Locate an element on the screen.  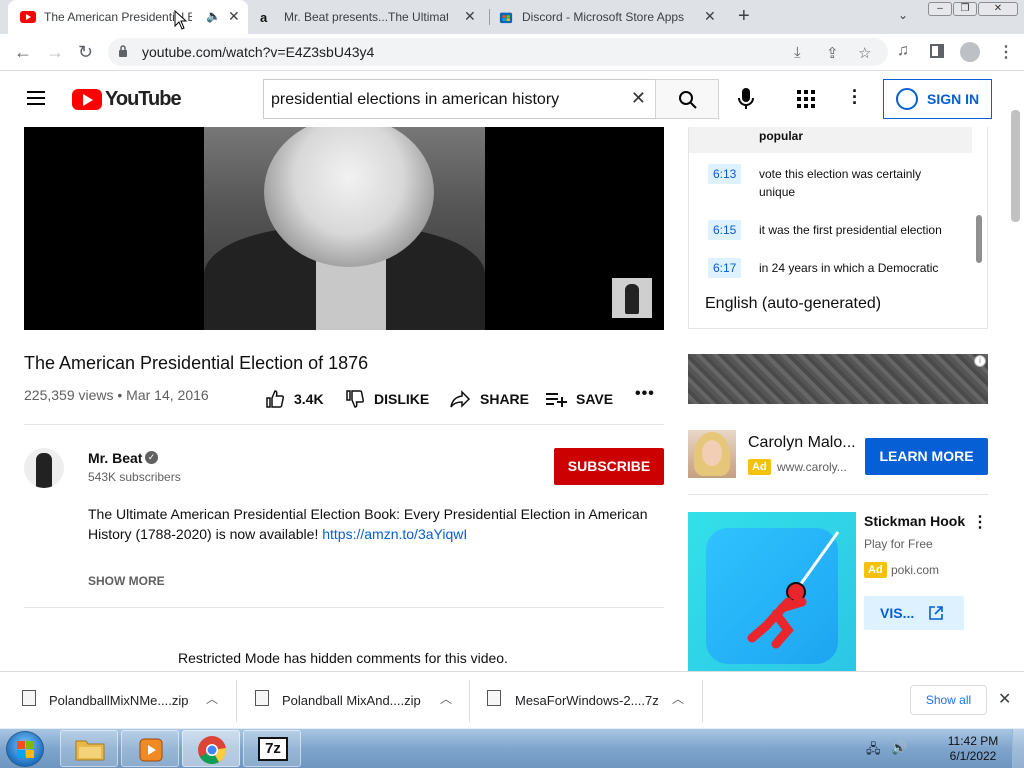
reload-icon: ↻ is located at coordinates (85, 52).